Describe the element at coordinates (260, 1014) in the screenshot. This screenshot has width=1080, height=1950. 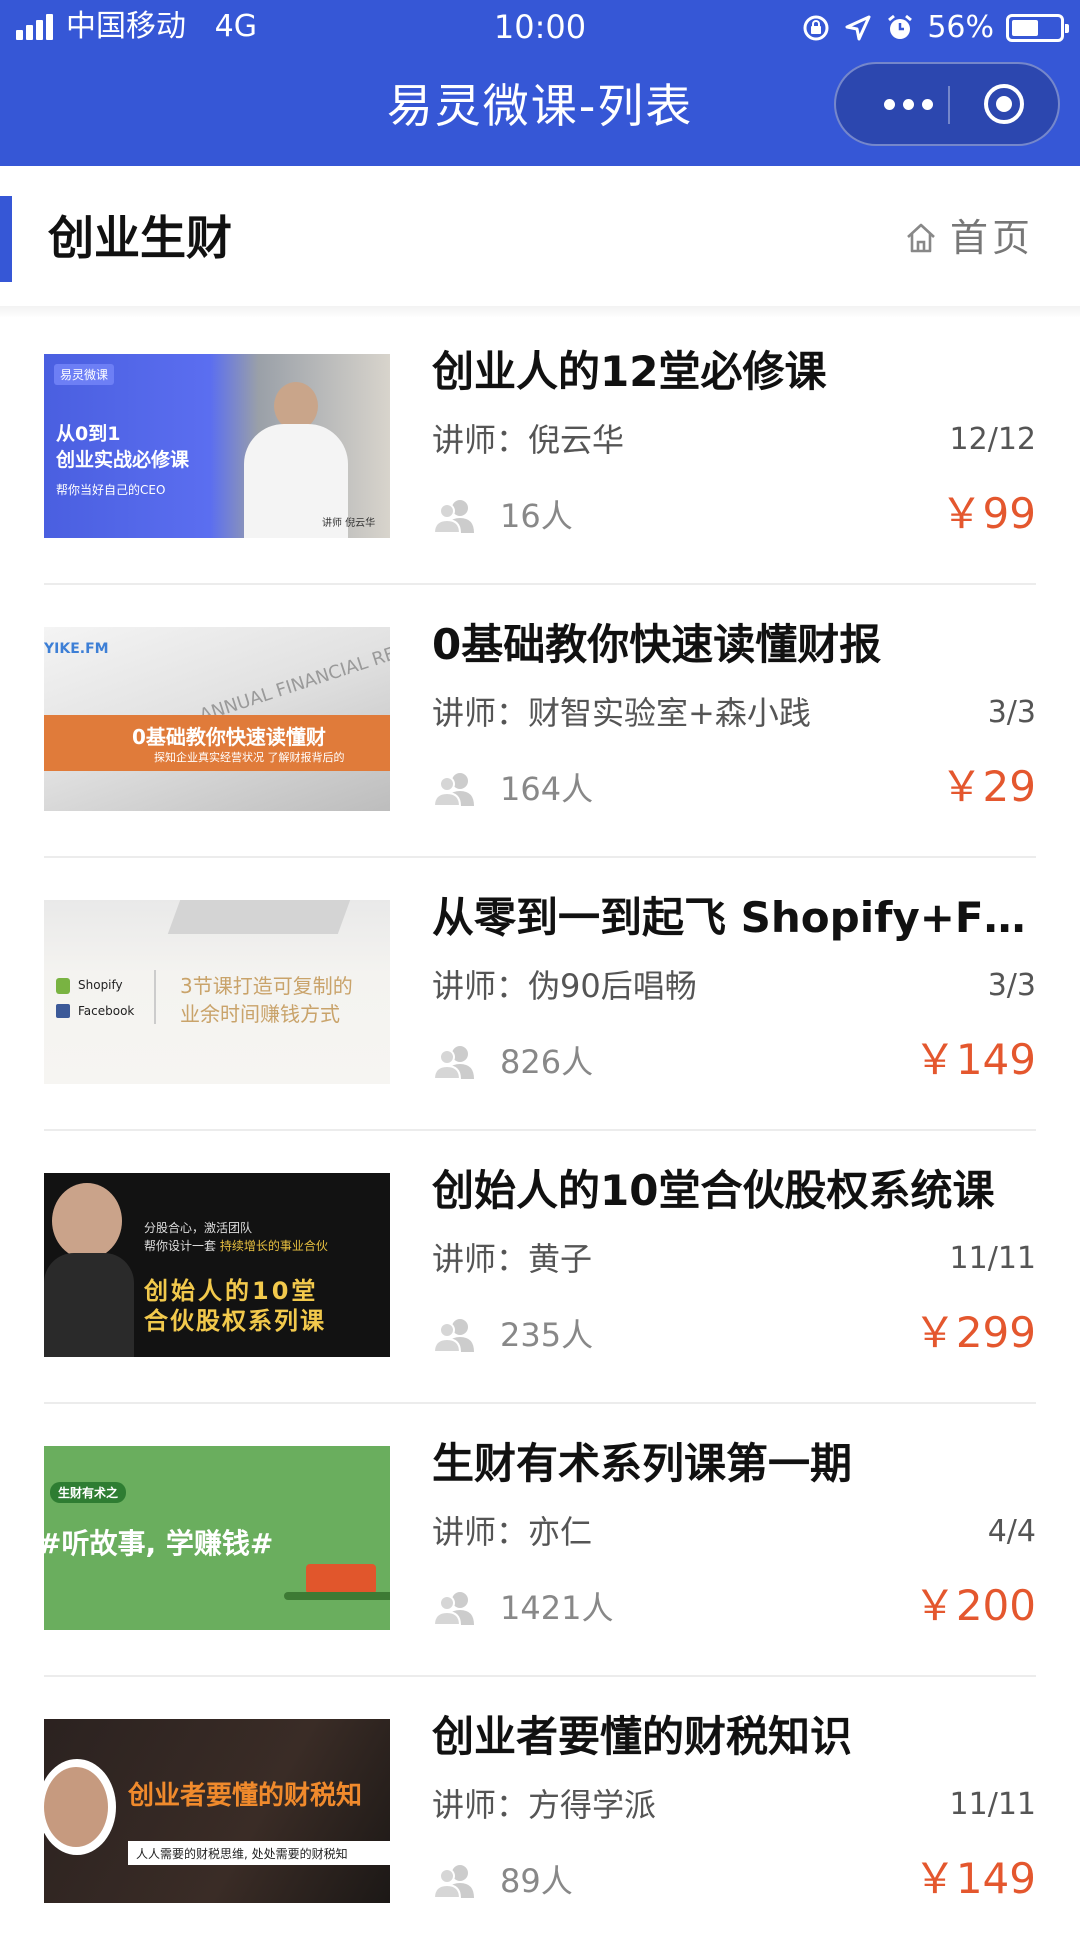
I see `thumb-line2: 业余时间赚钱方式` at that location.